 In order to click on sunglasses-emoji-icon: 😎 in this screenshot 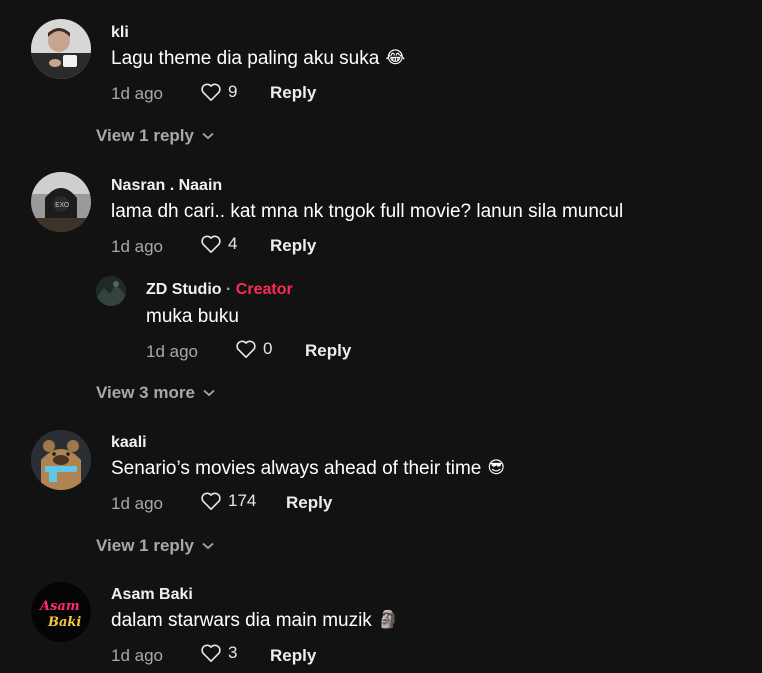, I will do `click(496, 467)`.